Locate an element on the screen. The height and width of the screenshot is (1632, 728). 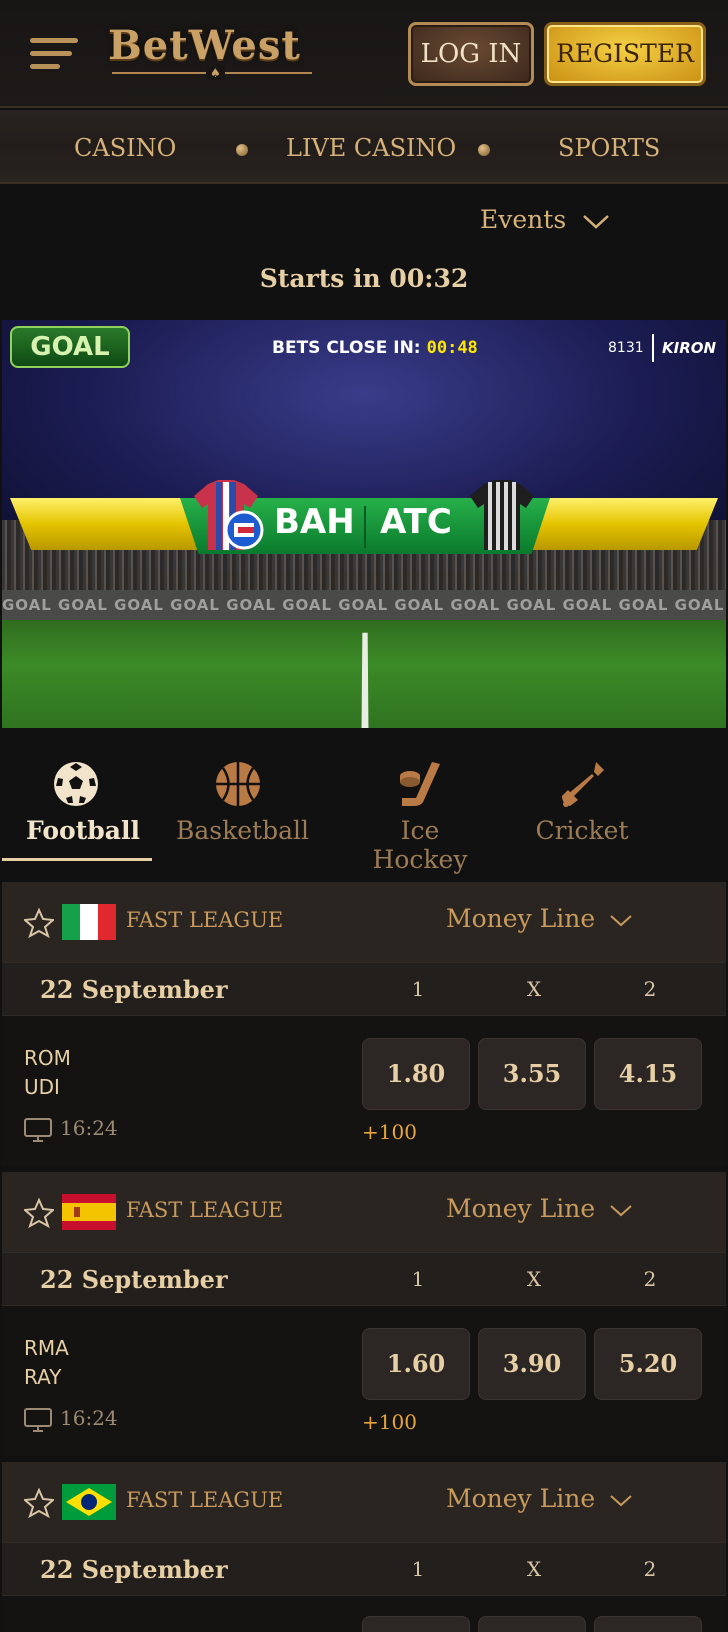
tab-cricket: Cricket is located at coordinates (582, 802).